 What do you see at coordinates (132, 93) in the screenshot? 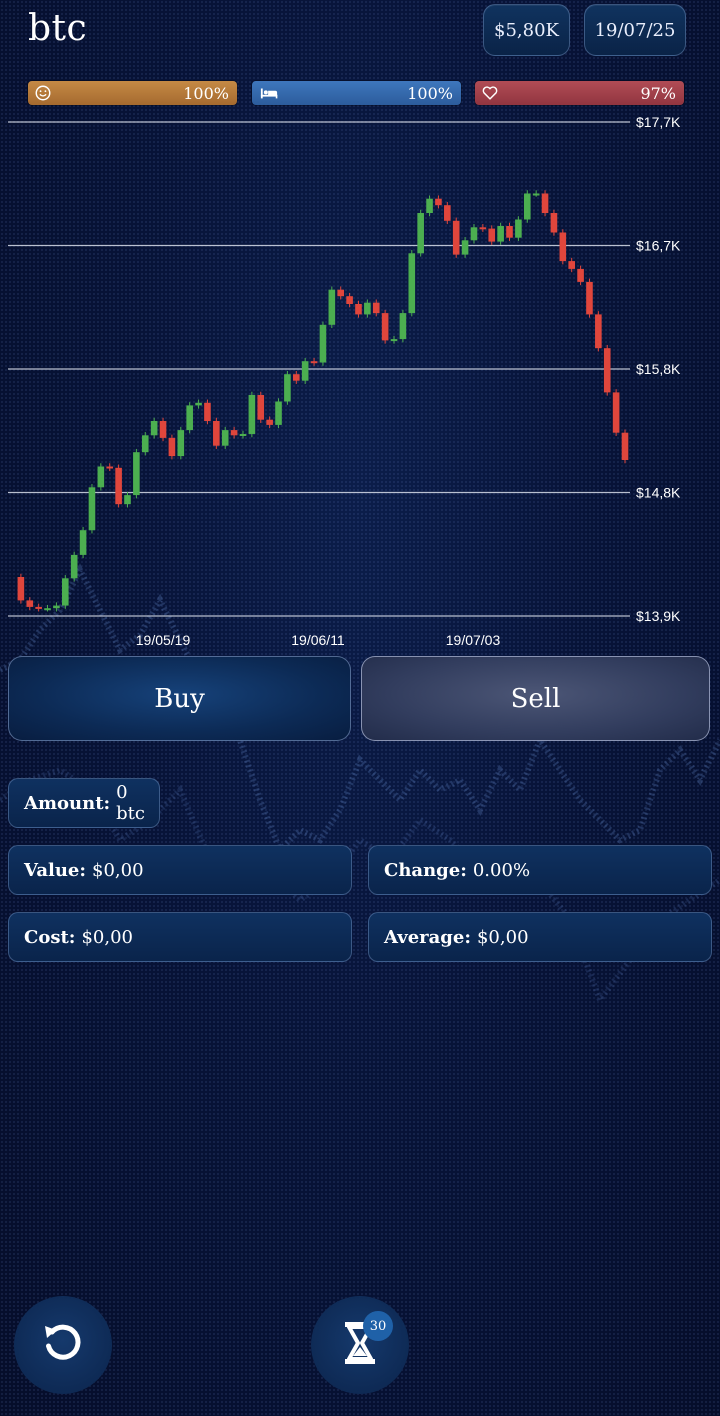
I see `mood-meter: 100%` at bounding box center [132, 93].